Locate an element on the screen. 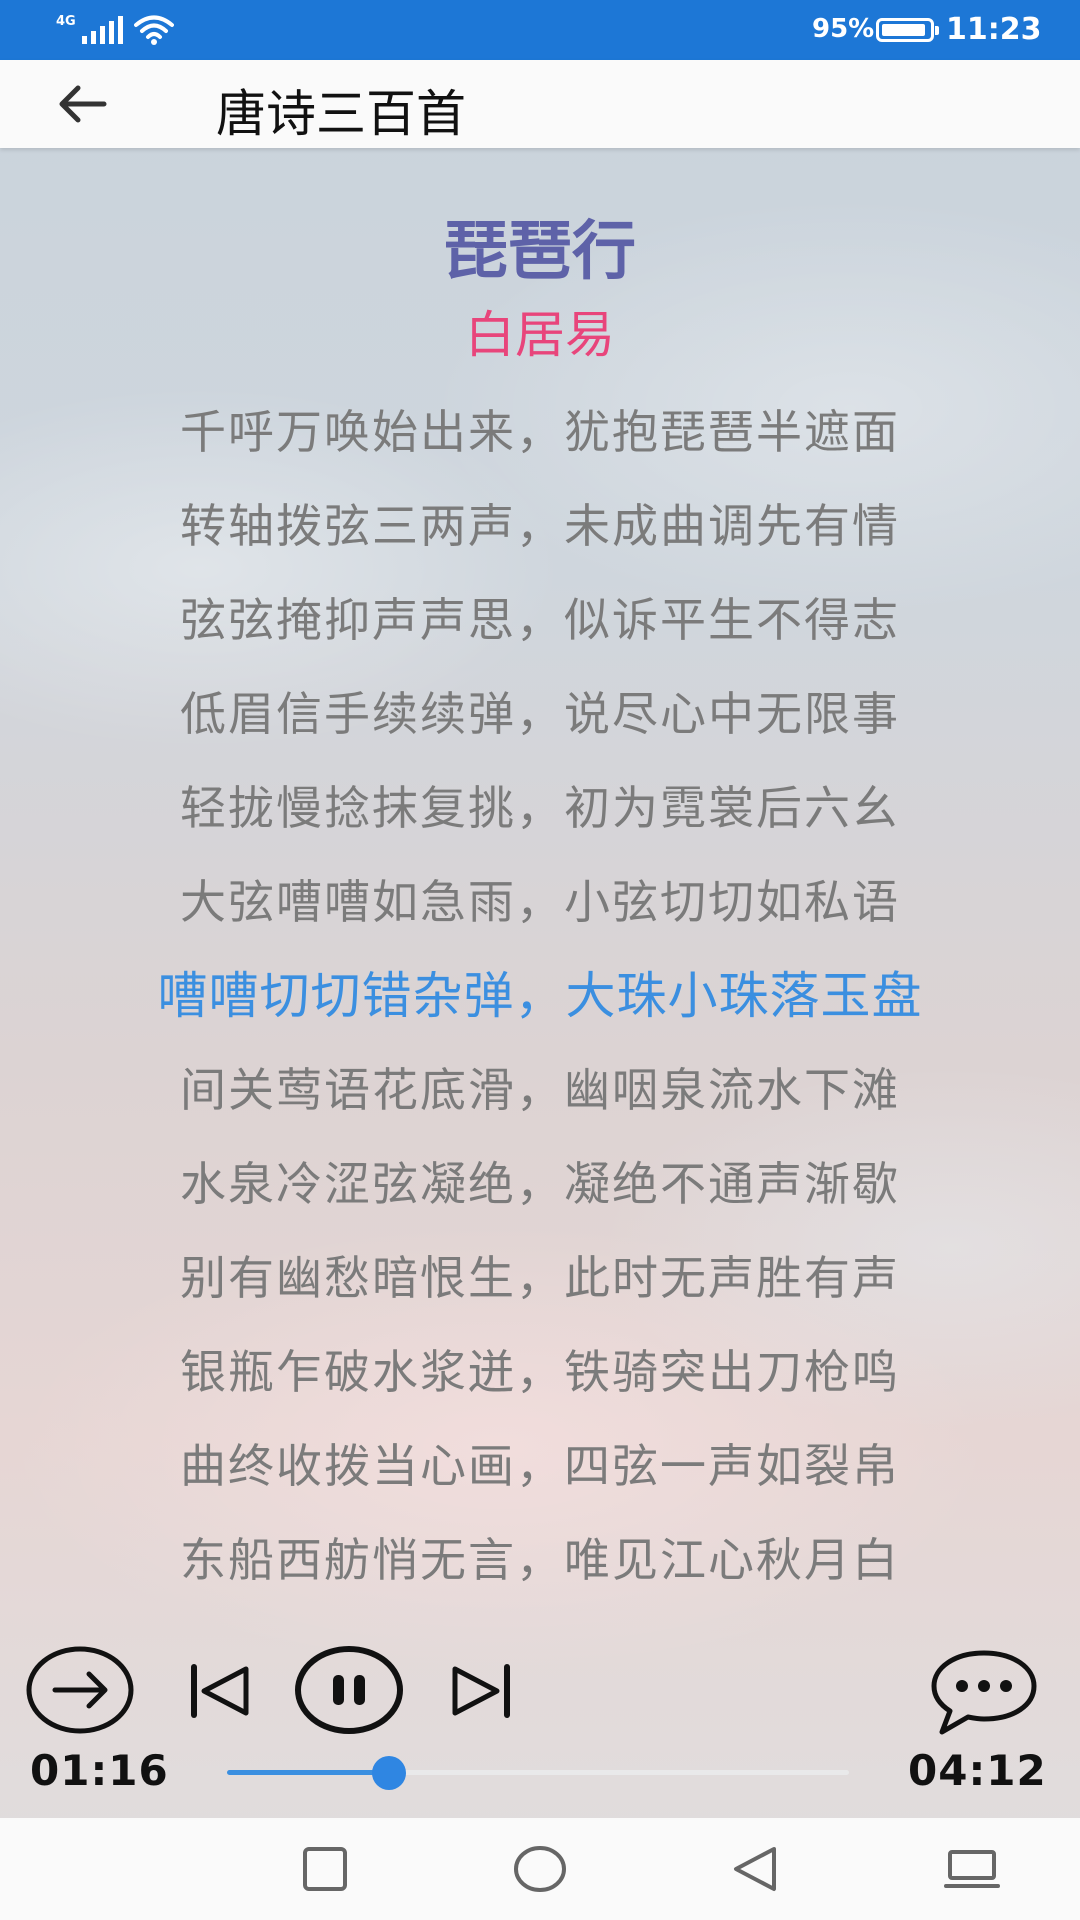  square-icon is located at coordinates (325, 1869).